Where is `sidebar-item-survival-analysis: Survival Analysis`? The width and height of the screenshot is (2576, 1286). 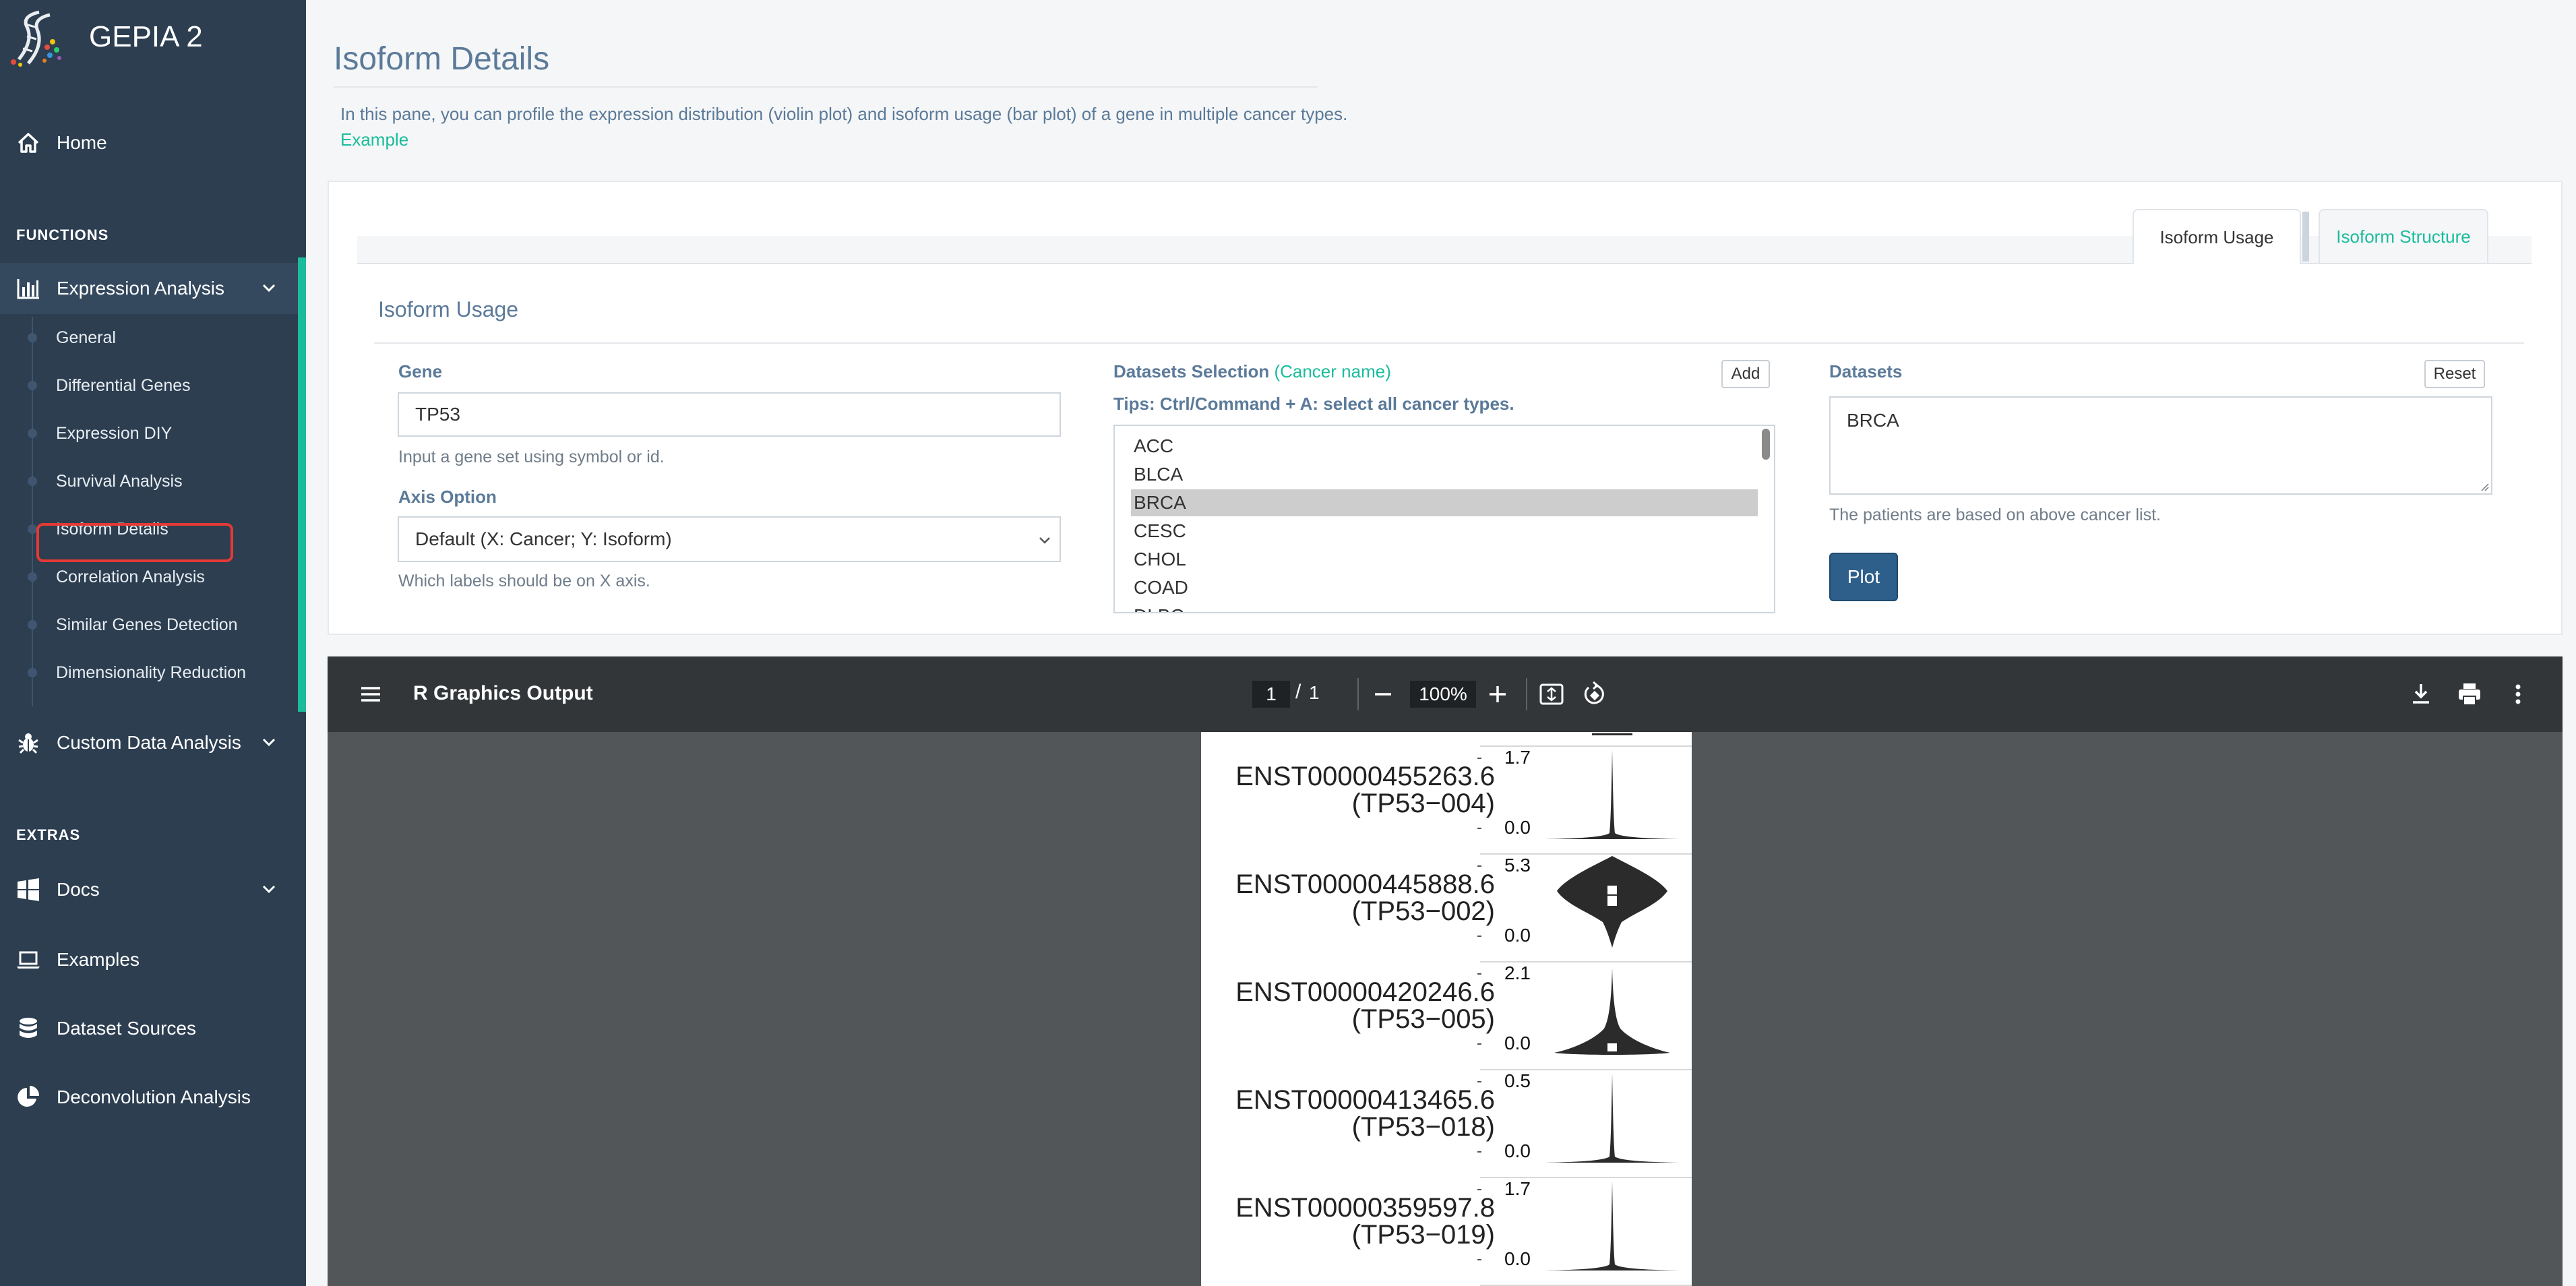 sidebar-item-survival-analysis: Survival Analysis is located at coordinates (149, 481).